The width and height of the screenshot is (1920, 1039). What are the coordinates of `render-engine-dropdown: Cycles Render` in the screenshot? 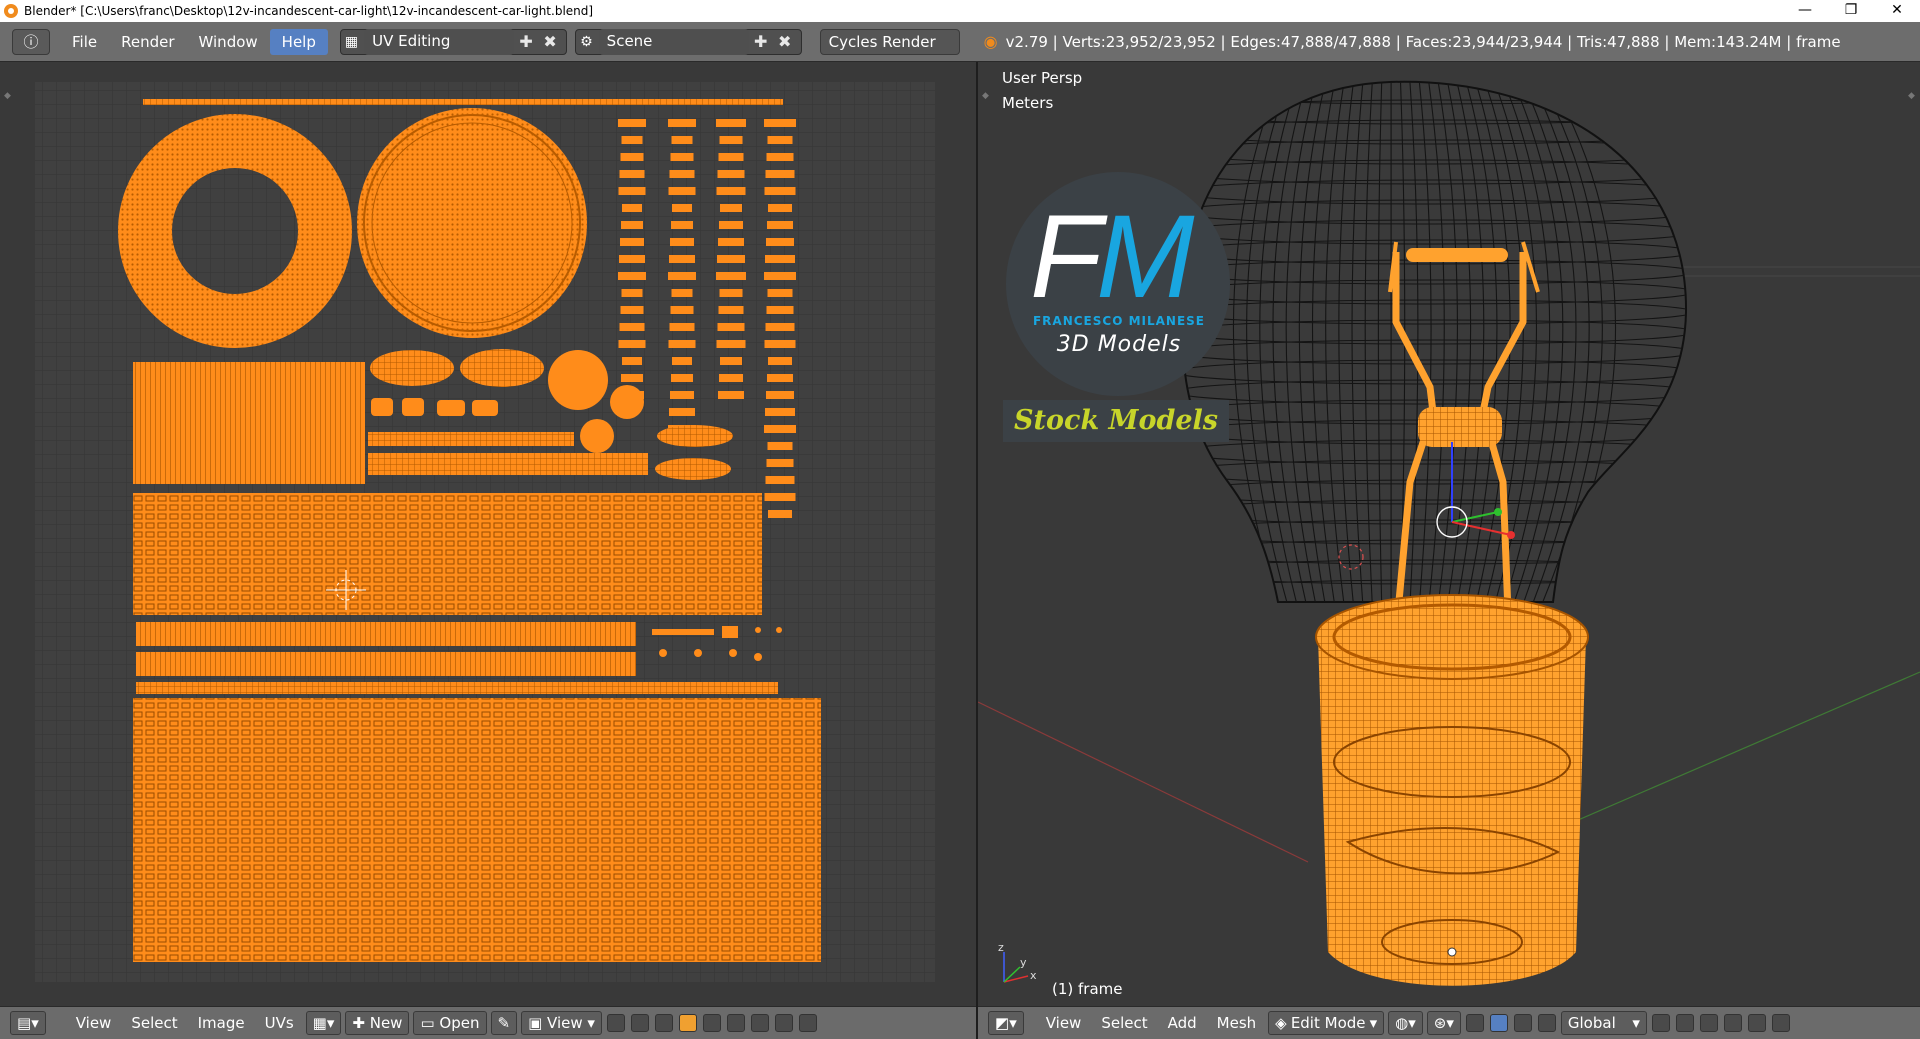 It's located at (889, 41).